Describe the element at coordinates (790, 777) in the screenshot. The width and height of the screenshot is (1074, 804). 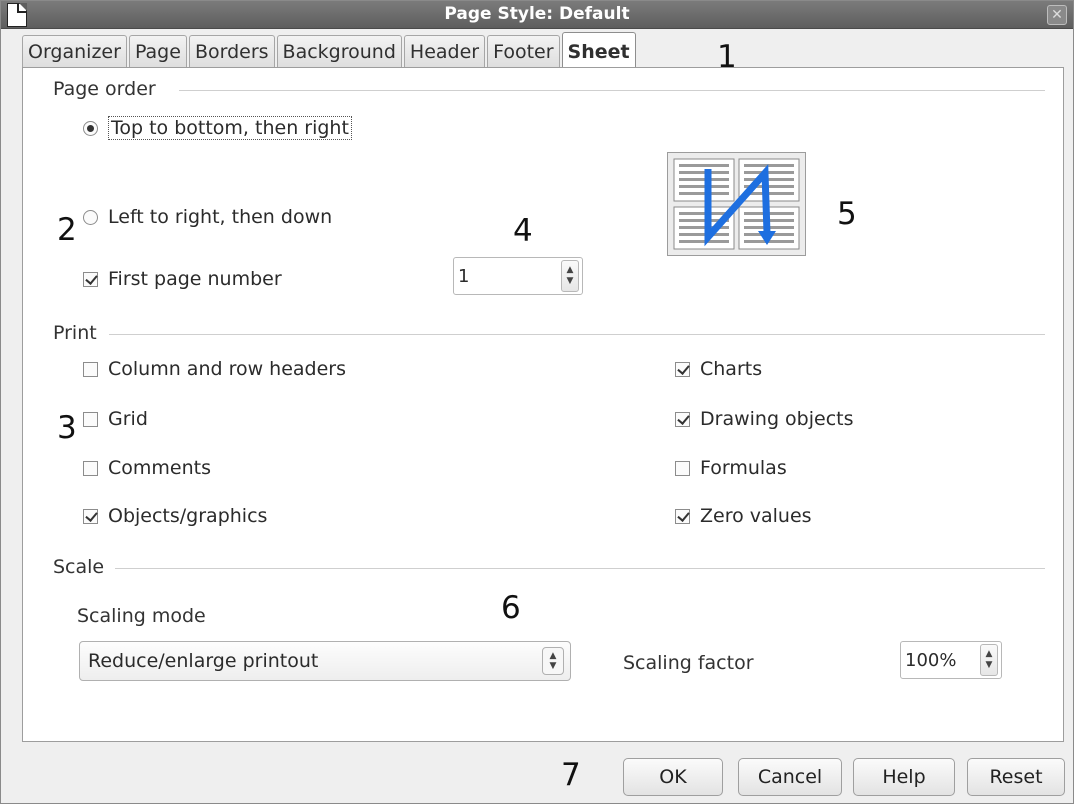
I see `cancel-button: Cancel` at that location.